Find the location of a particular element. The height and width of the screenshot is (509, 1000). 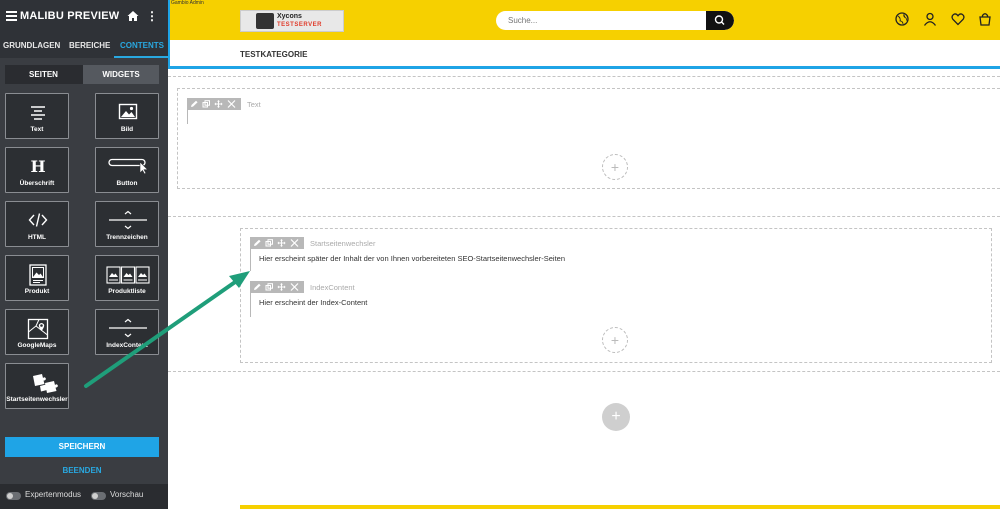

widget-toolbar-text is located at coordinates (214, 104).